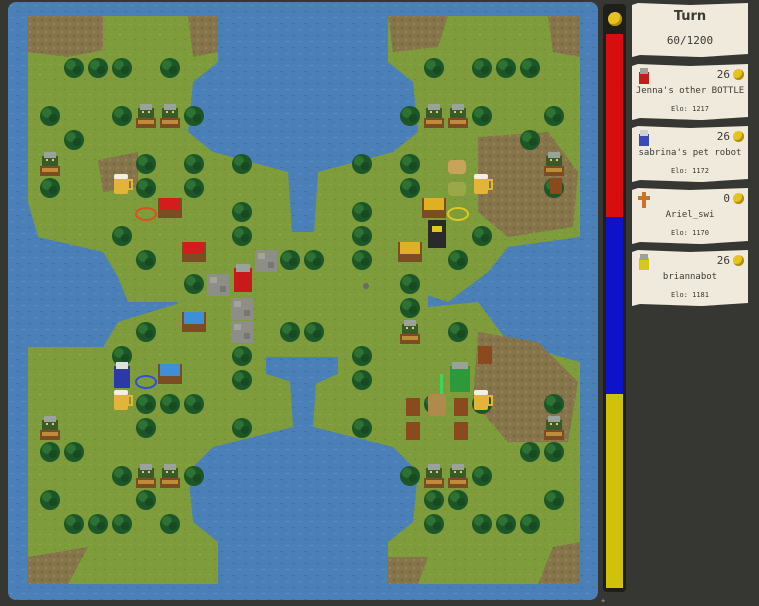 The width and height of the screenshot is (759, 606). What do you see at coordinates (726, 198) in the screenshot?
I see `player-gold: 0` at bounding box center [726, 198].